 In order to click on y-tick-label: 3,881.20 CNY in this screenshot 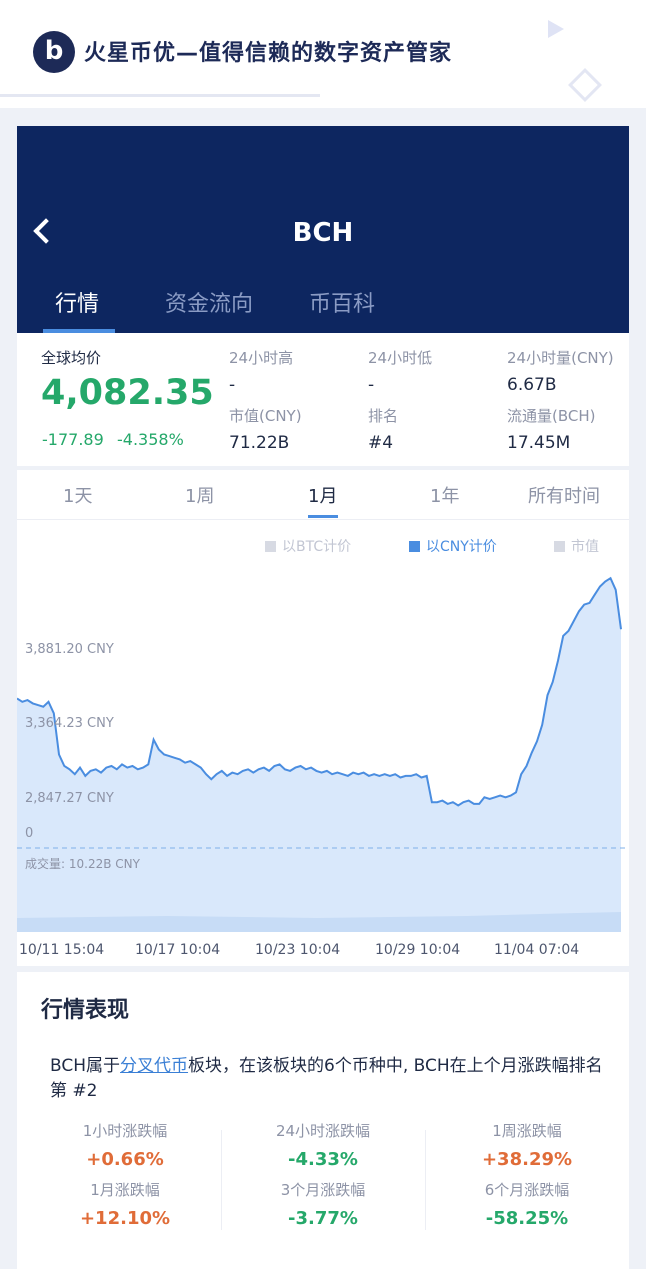, I will do `click(69, 649)`.